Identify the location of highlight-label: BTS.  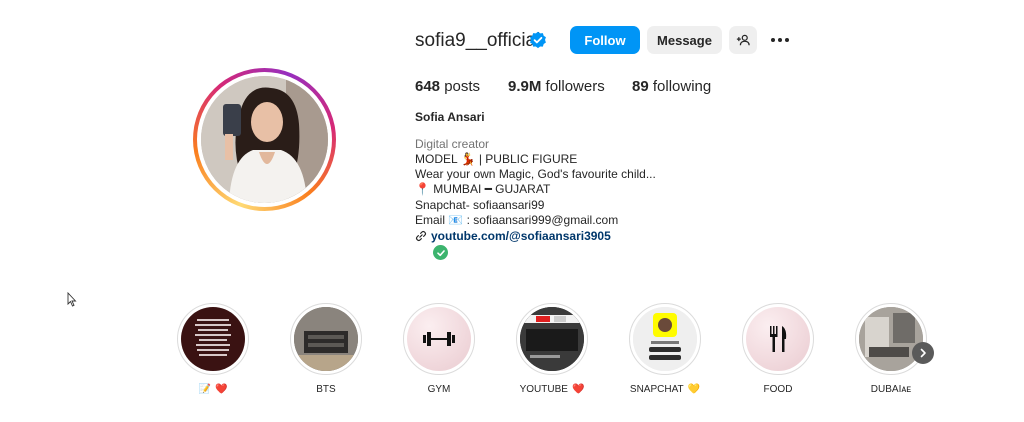
(326, 389).